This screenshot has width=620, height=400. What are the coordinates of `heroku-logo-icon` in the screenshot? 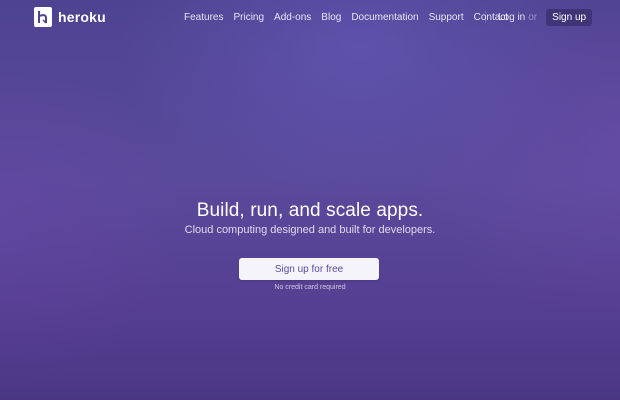 It's located at (43, 17).